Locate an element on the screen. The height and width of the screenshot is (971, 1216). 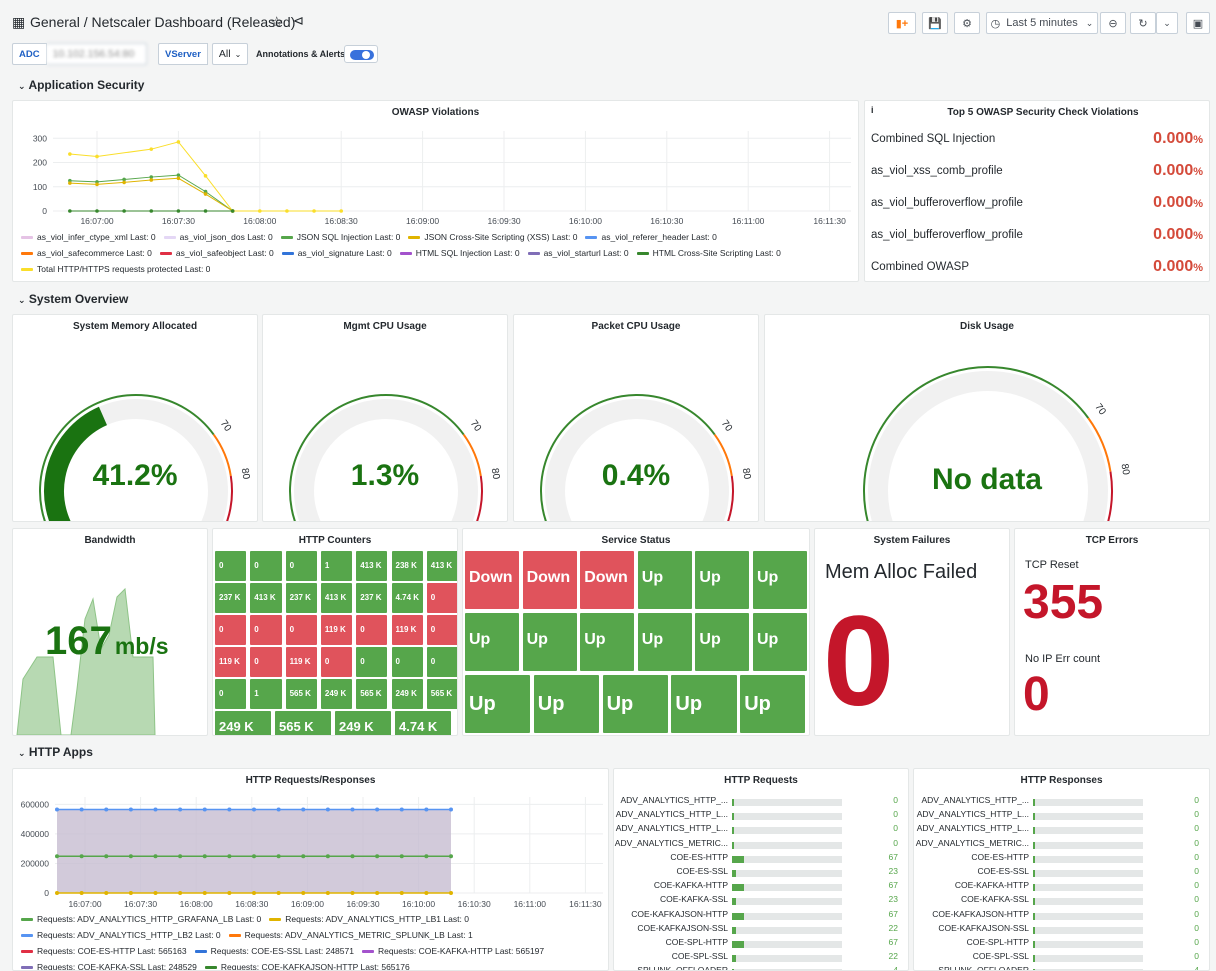
legend-item: HTML Cross-Site Scripting Last: 0 is located at coordinates (708, 253).